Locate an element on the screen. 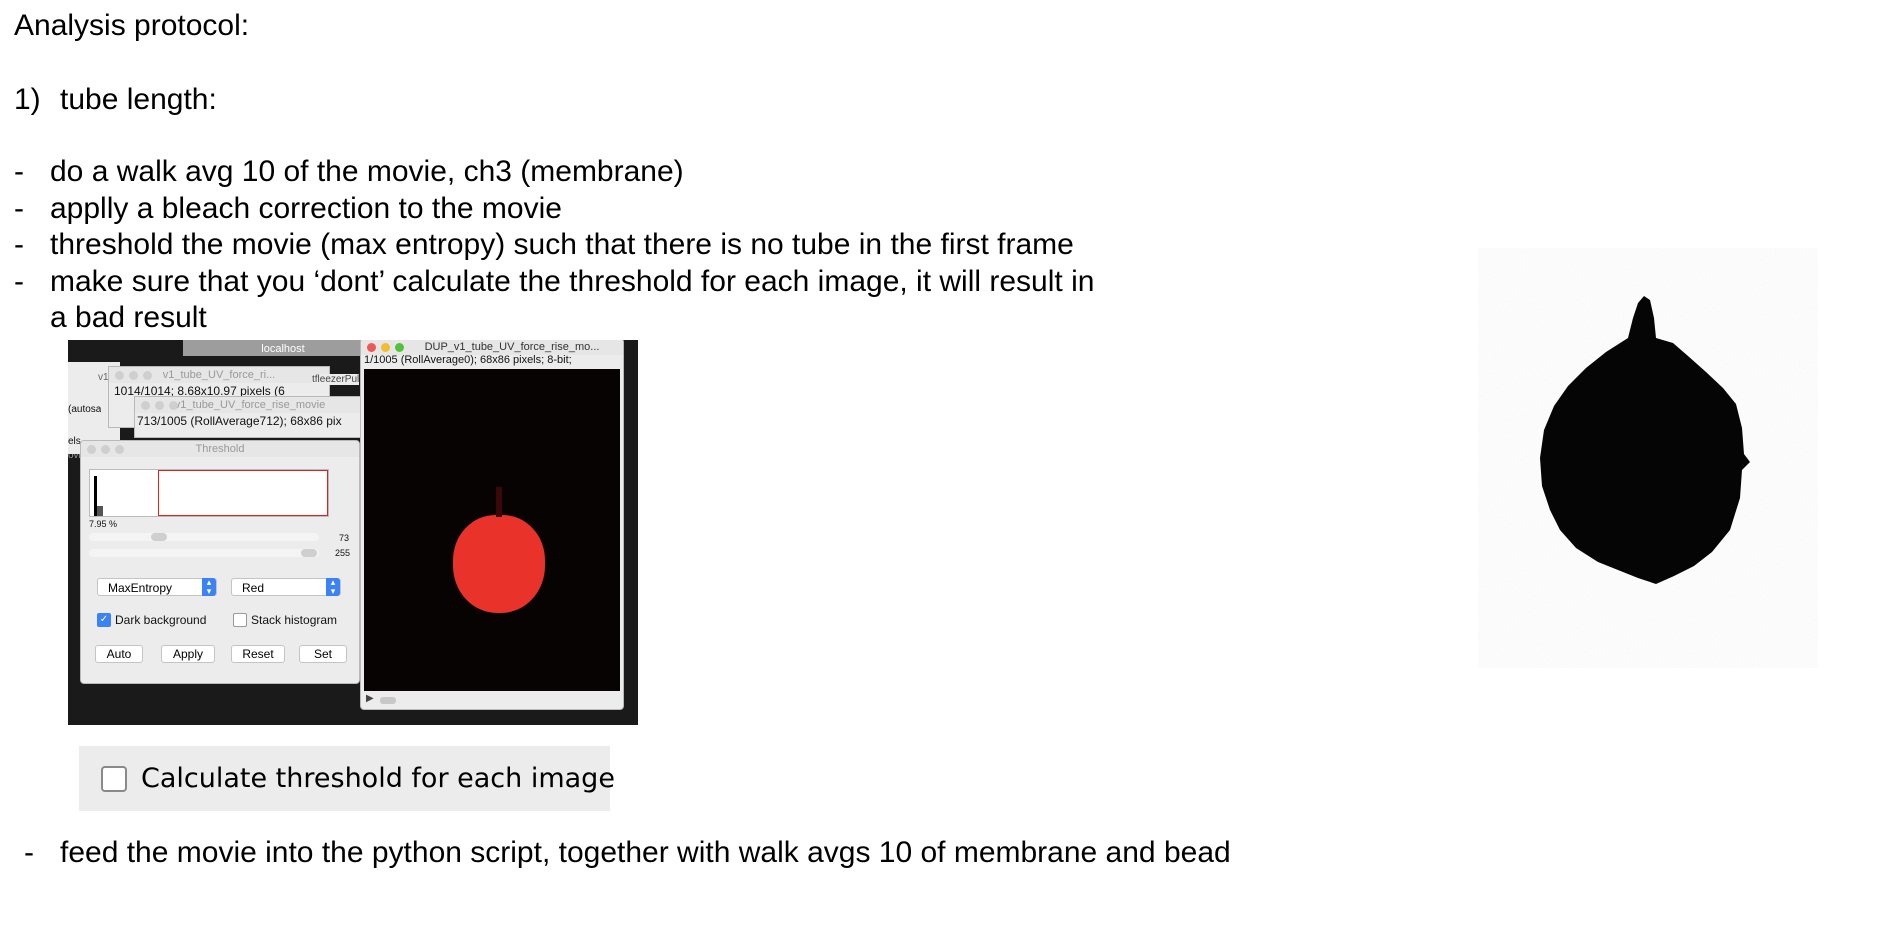  min-slider-thumb is located at coordinates (159, 537).